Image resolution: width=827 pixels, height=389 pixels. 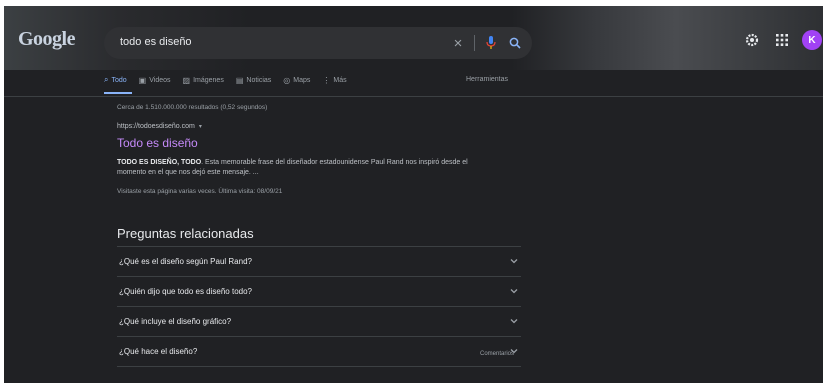 I want to click on search-divider, so click(x=474, y=43).